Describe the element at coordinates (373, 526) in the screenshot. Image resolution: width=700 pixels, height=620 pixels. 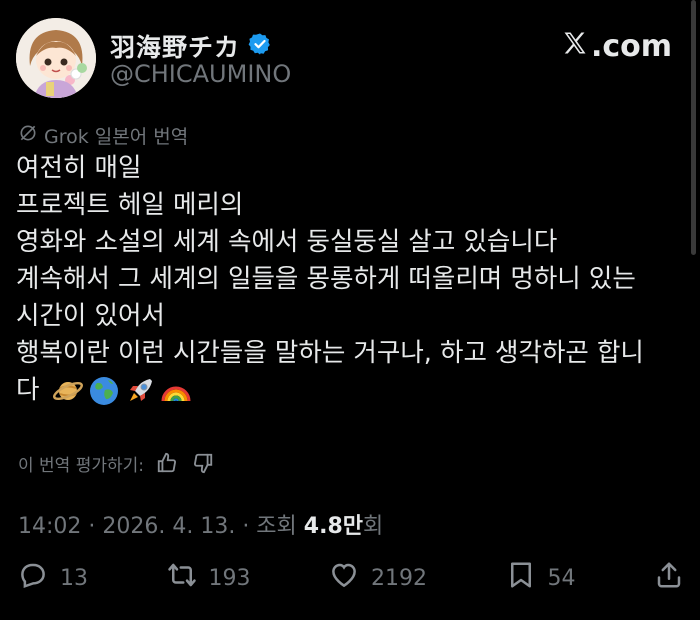
I see `view-count-suffix: 회` at that location.